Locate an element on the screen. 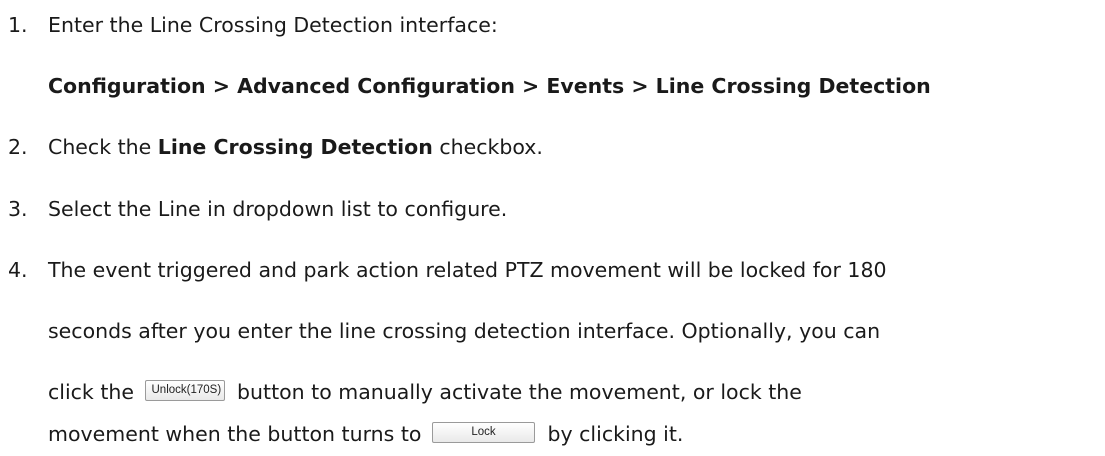 This screenshot has height=456, width=1105. step-2-number: 2. is located at coordinates (18, 147).